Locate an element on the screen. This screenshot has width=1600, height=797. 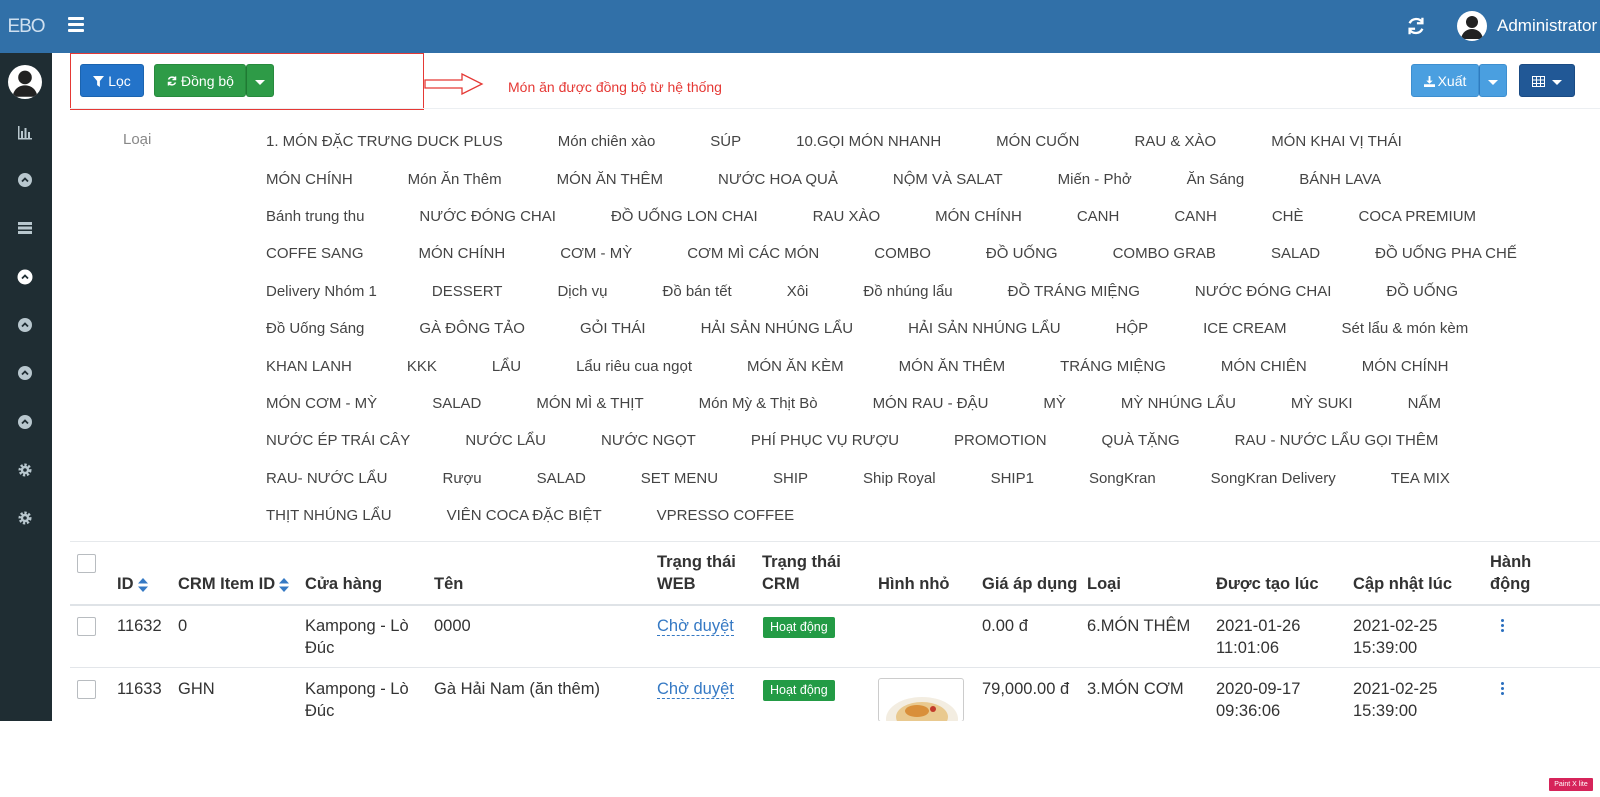
category-filter-item: PHÍ PHỤC VỤ RƯỢU is located at coordinates (825, 440).